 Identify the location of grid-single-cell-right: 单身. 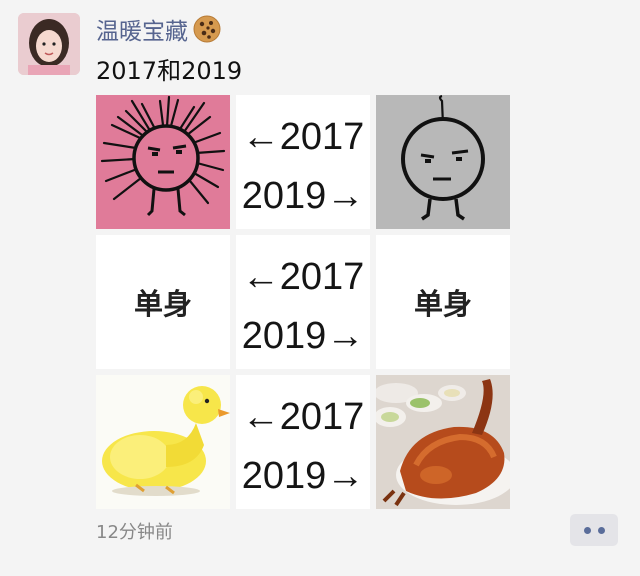
(443, 302).